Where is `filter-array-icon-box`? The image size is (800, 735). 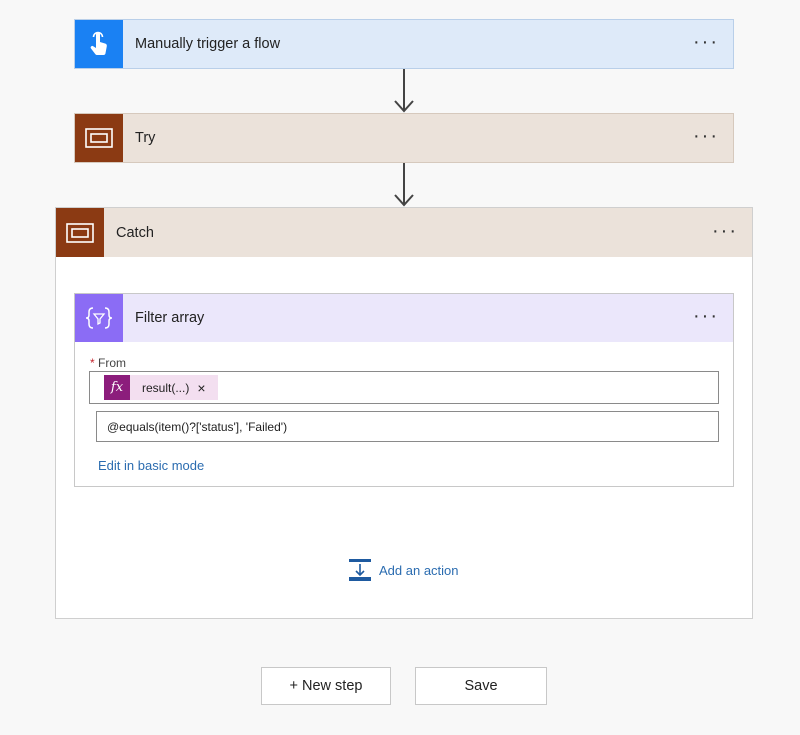 filter-array-icon-box is located at coordinates (99, 318).